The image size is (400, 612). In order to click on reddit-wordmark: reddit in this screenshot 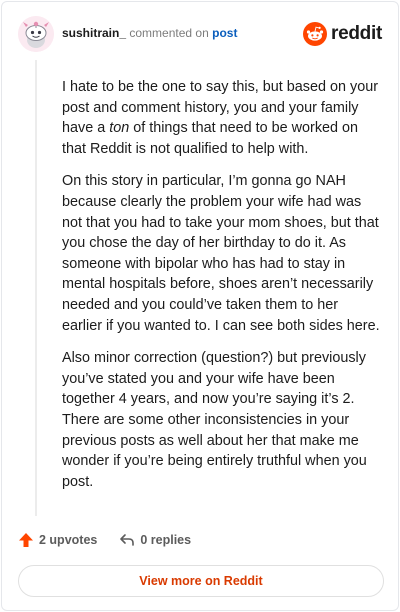, I will do `click(356, 33)`.